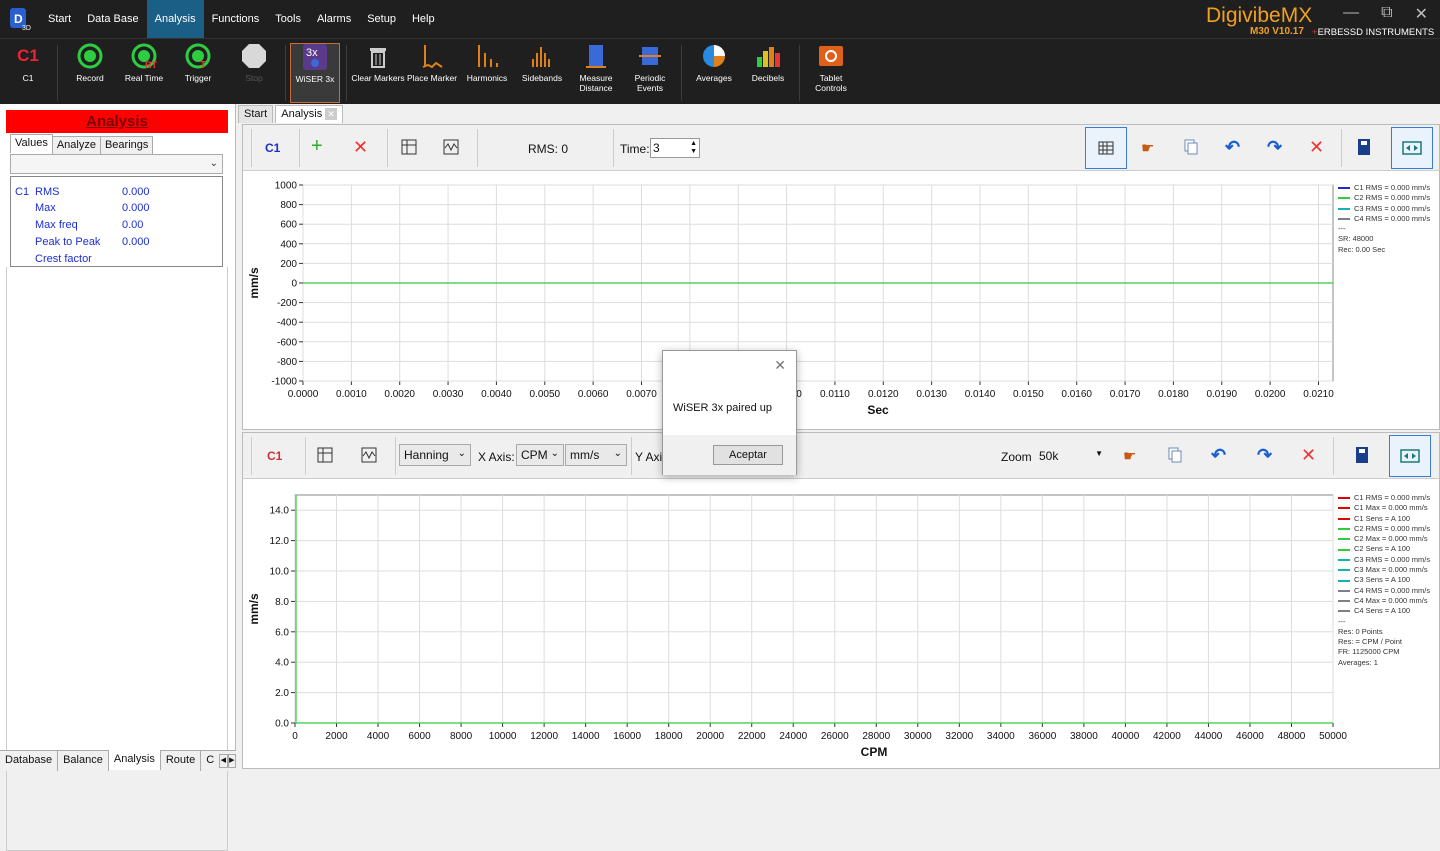 Image resolution: width=1440 pixels, height=851 pixels. I want to click on accept-button: Aceptar, so click(748, 455).